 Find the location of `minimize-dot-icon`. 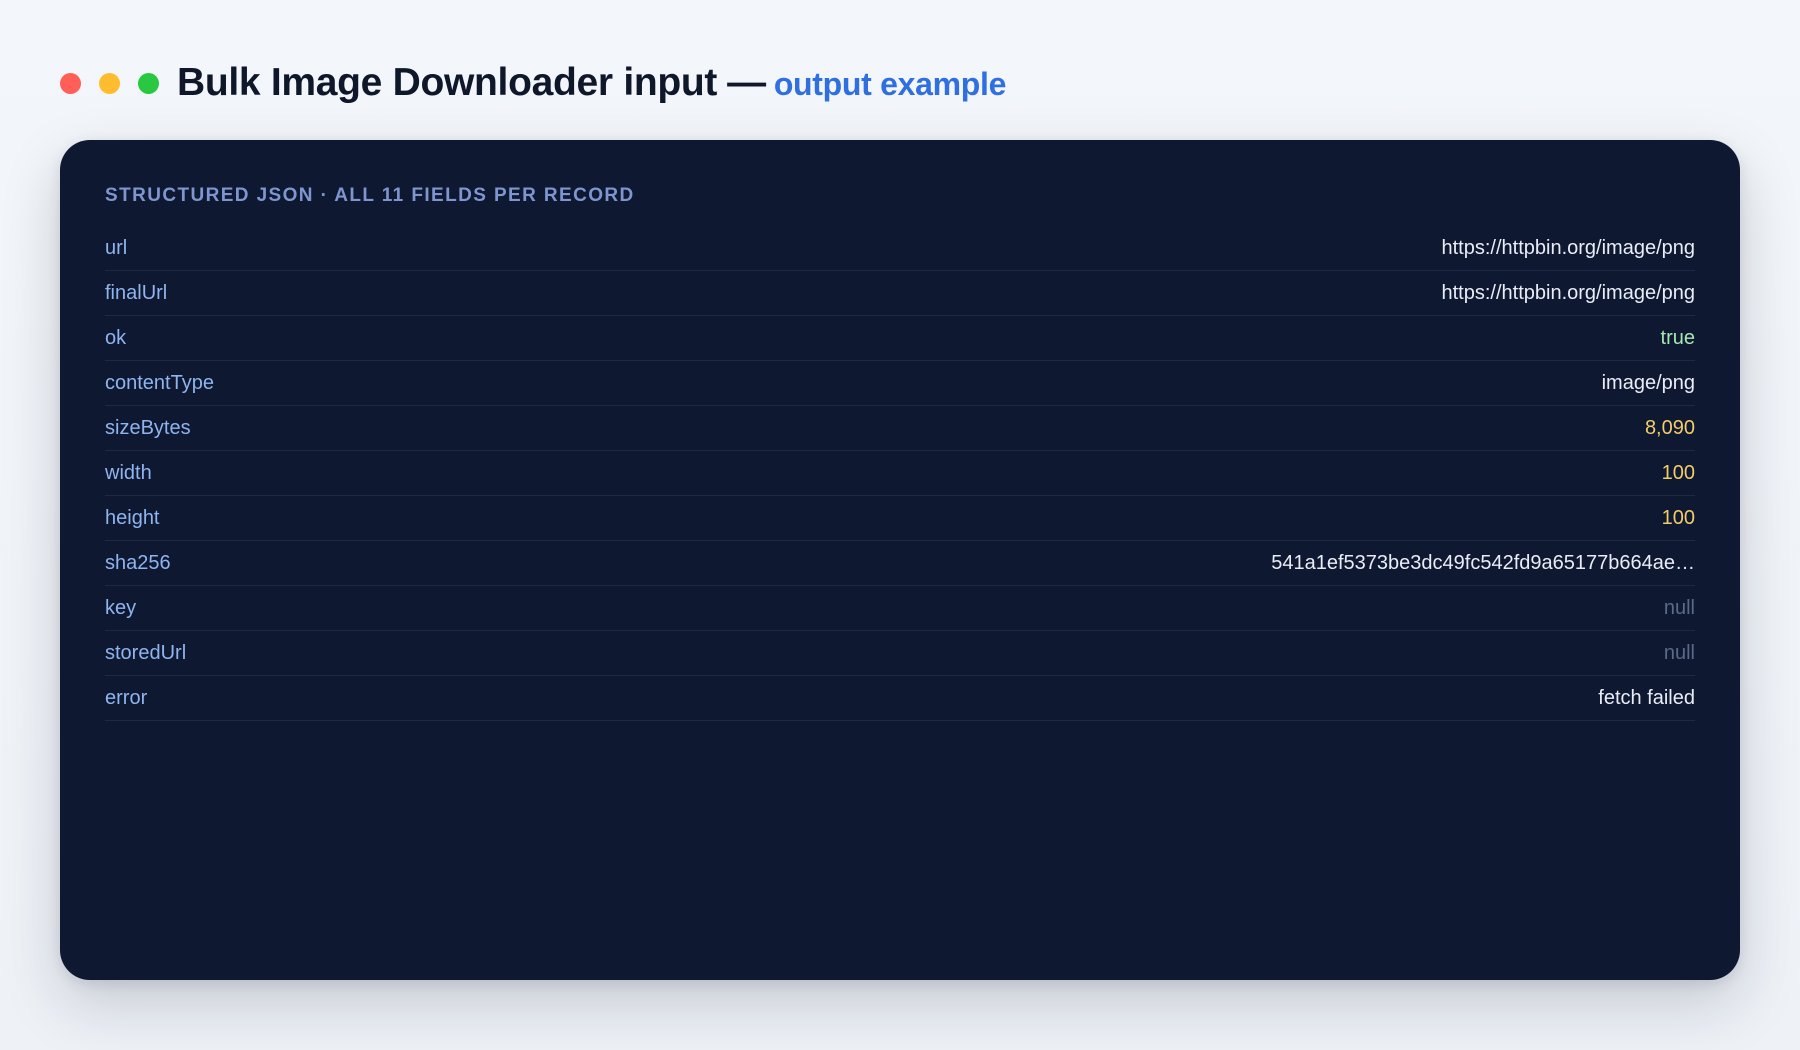

minimize-dot-icon is located at coordinates (109, 83).